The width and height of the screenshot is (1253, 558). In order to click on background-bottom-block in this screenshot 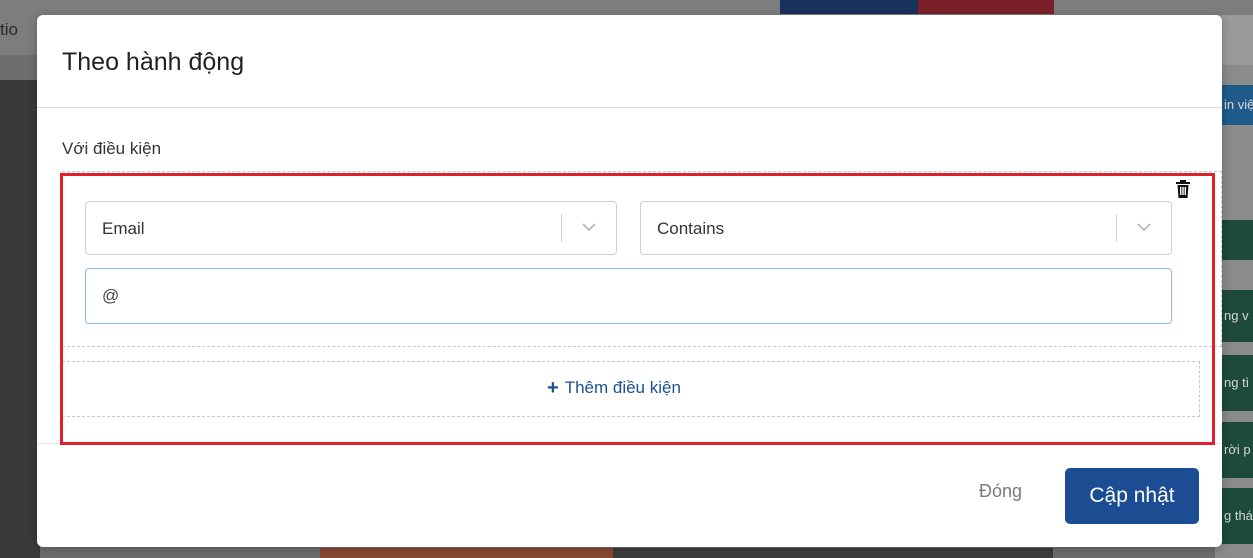, I will do `click(466, 553)`.